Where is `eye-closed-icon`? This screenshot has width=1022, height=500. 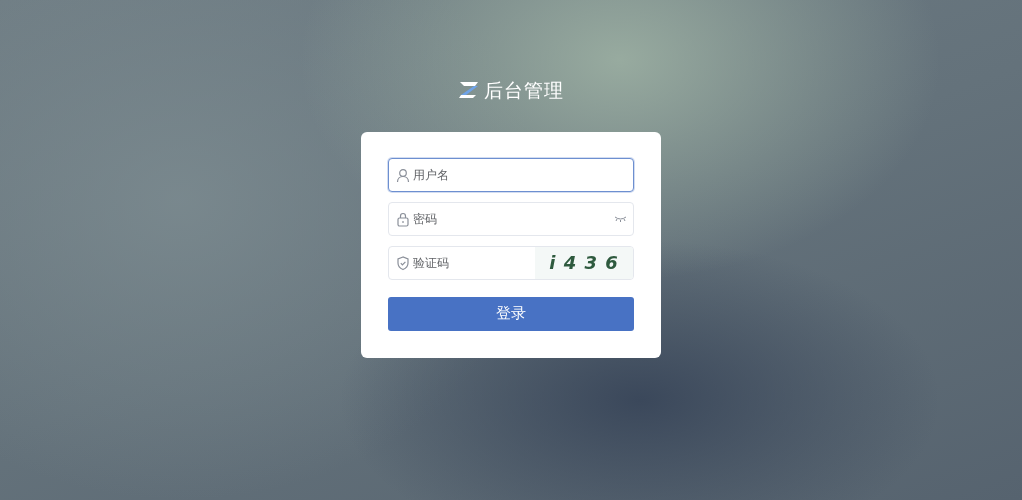 eye-closed-icon is located at coordinates (620, 218).